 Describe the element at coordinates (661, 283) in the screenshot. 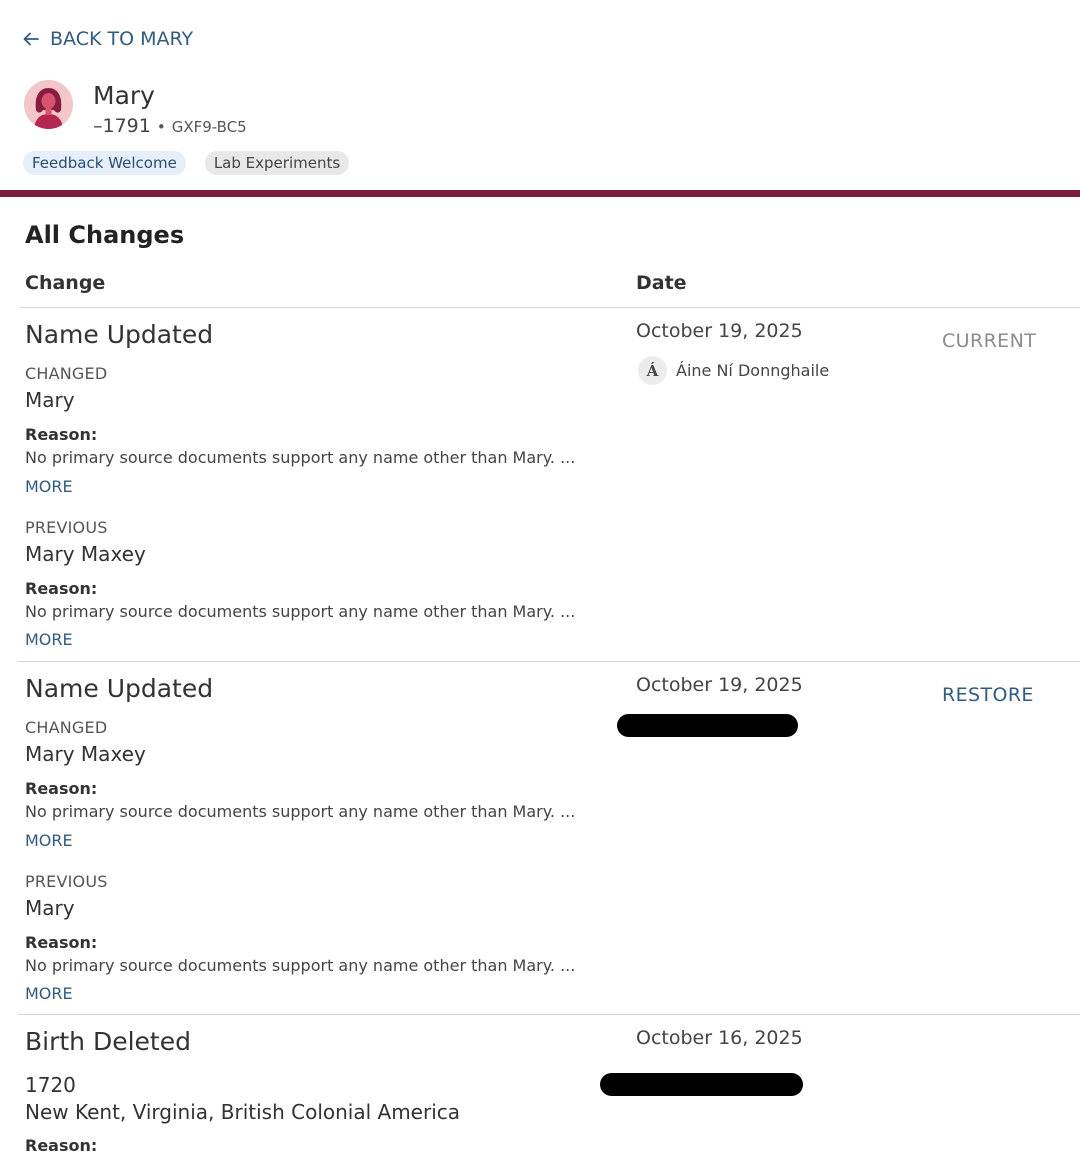

I see `column-header-date: Date` at that location.